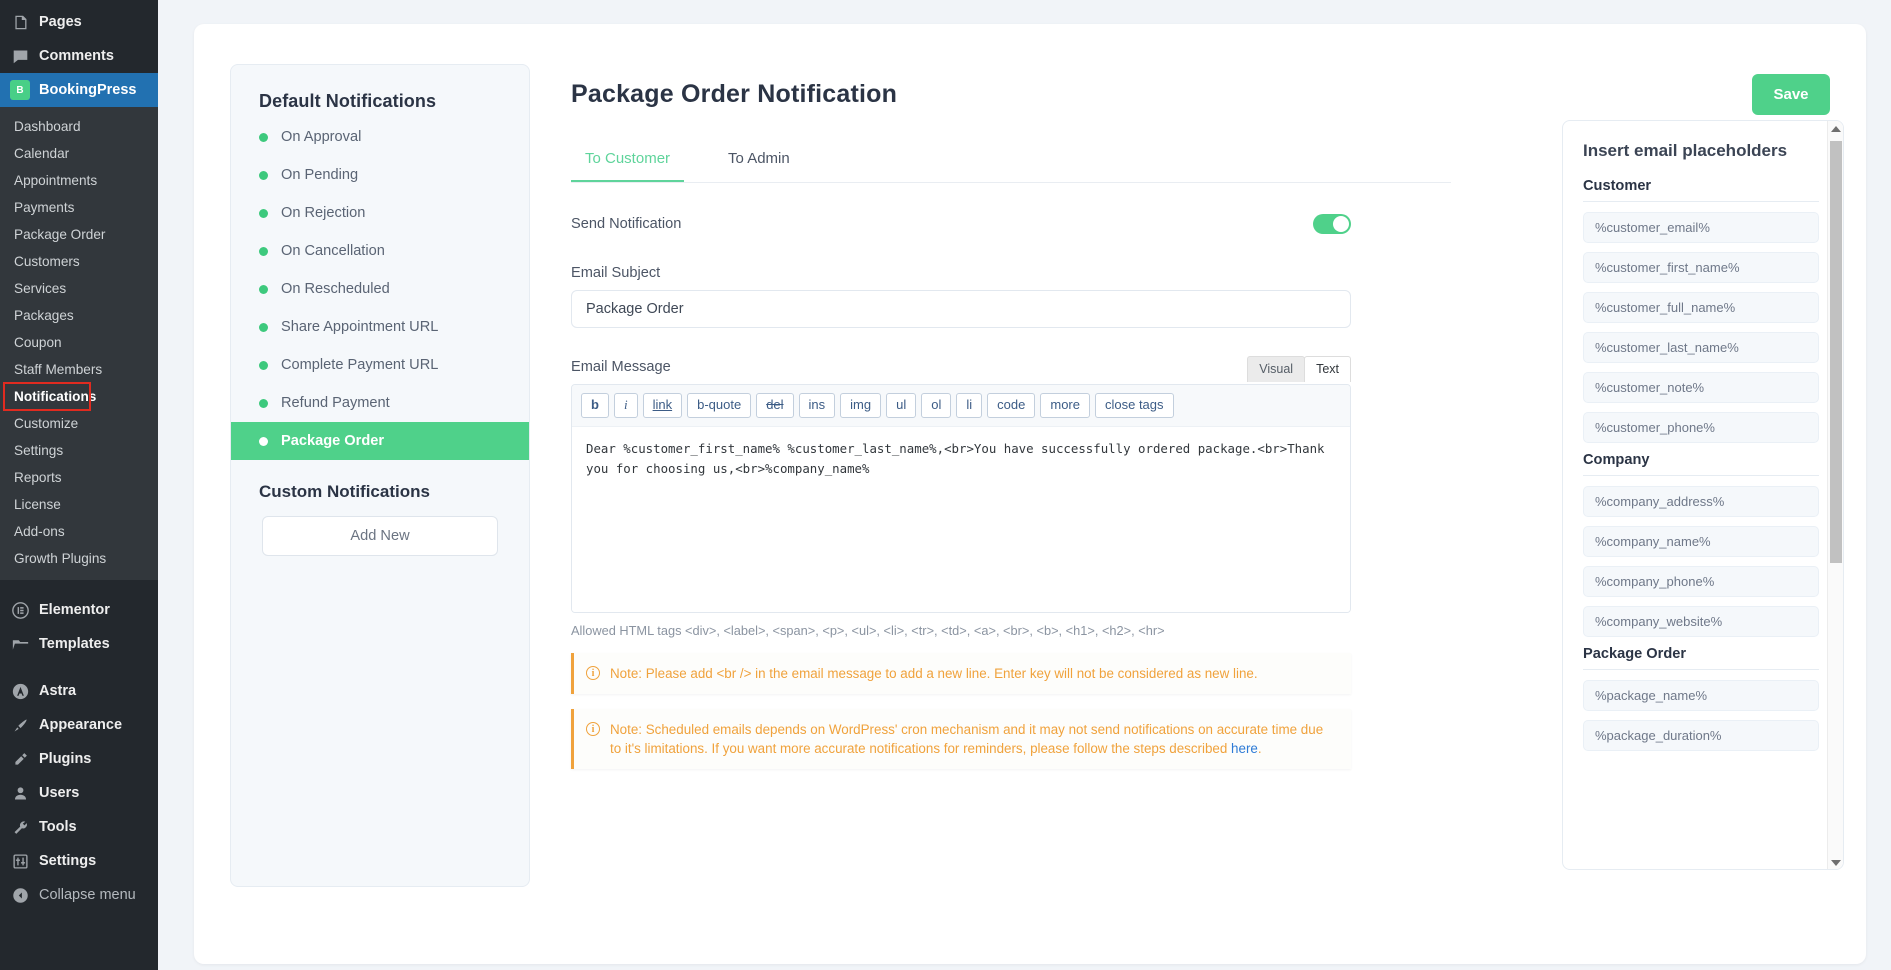  I want to click on notification-item-on-rescheduled: On Rescheduled, so click(380, 289).